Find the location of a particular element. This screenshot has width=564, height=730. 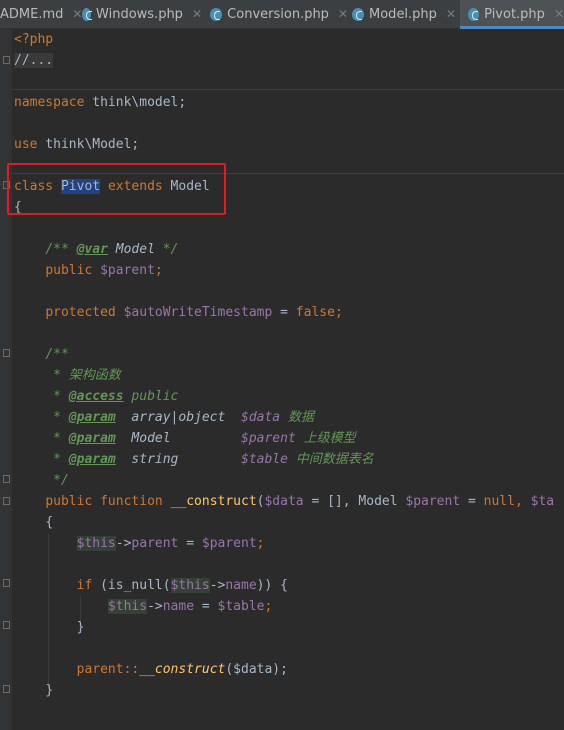

code-line: namespace think\model; is located at coordinates (100, 102).